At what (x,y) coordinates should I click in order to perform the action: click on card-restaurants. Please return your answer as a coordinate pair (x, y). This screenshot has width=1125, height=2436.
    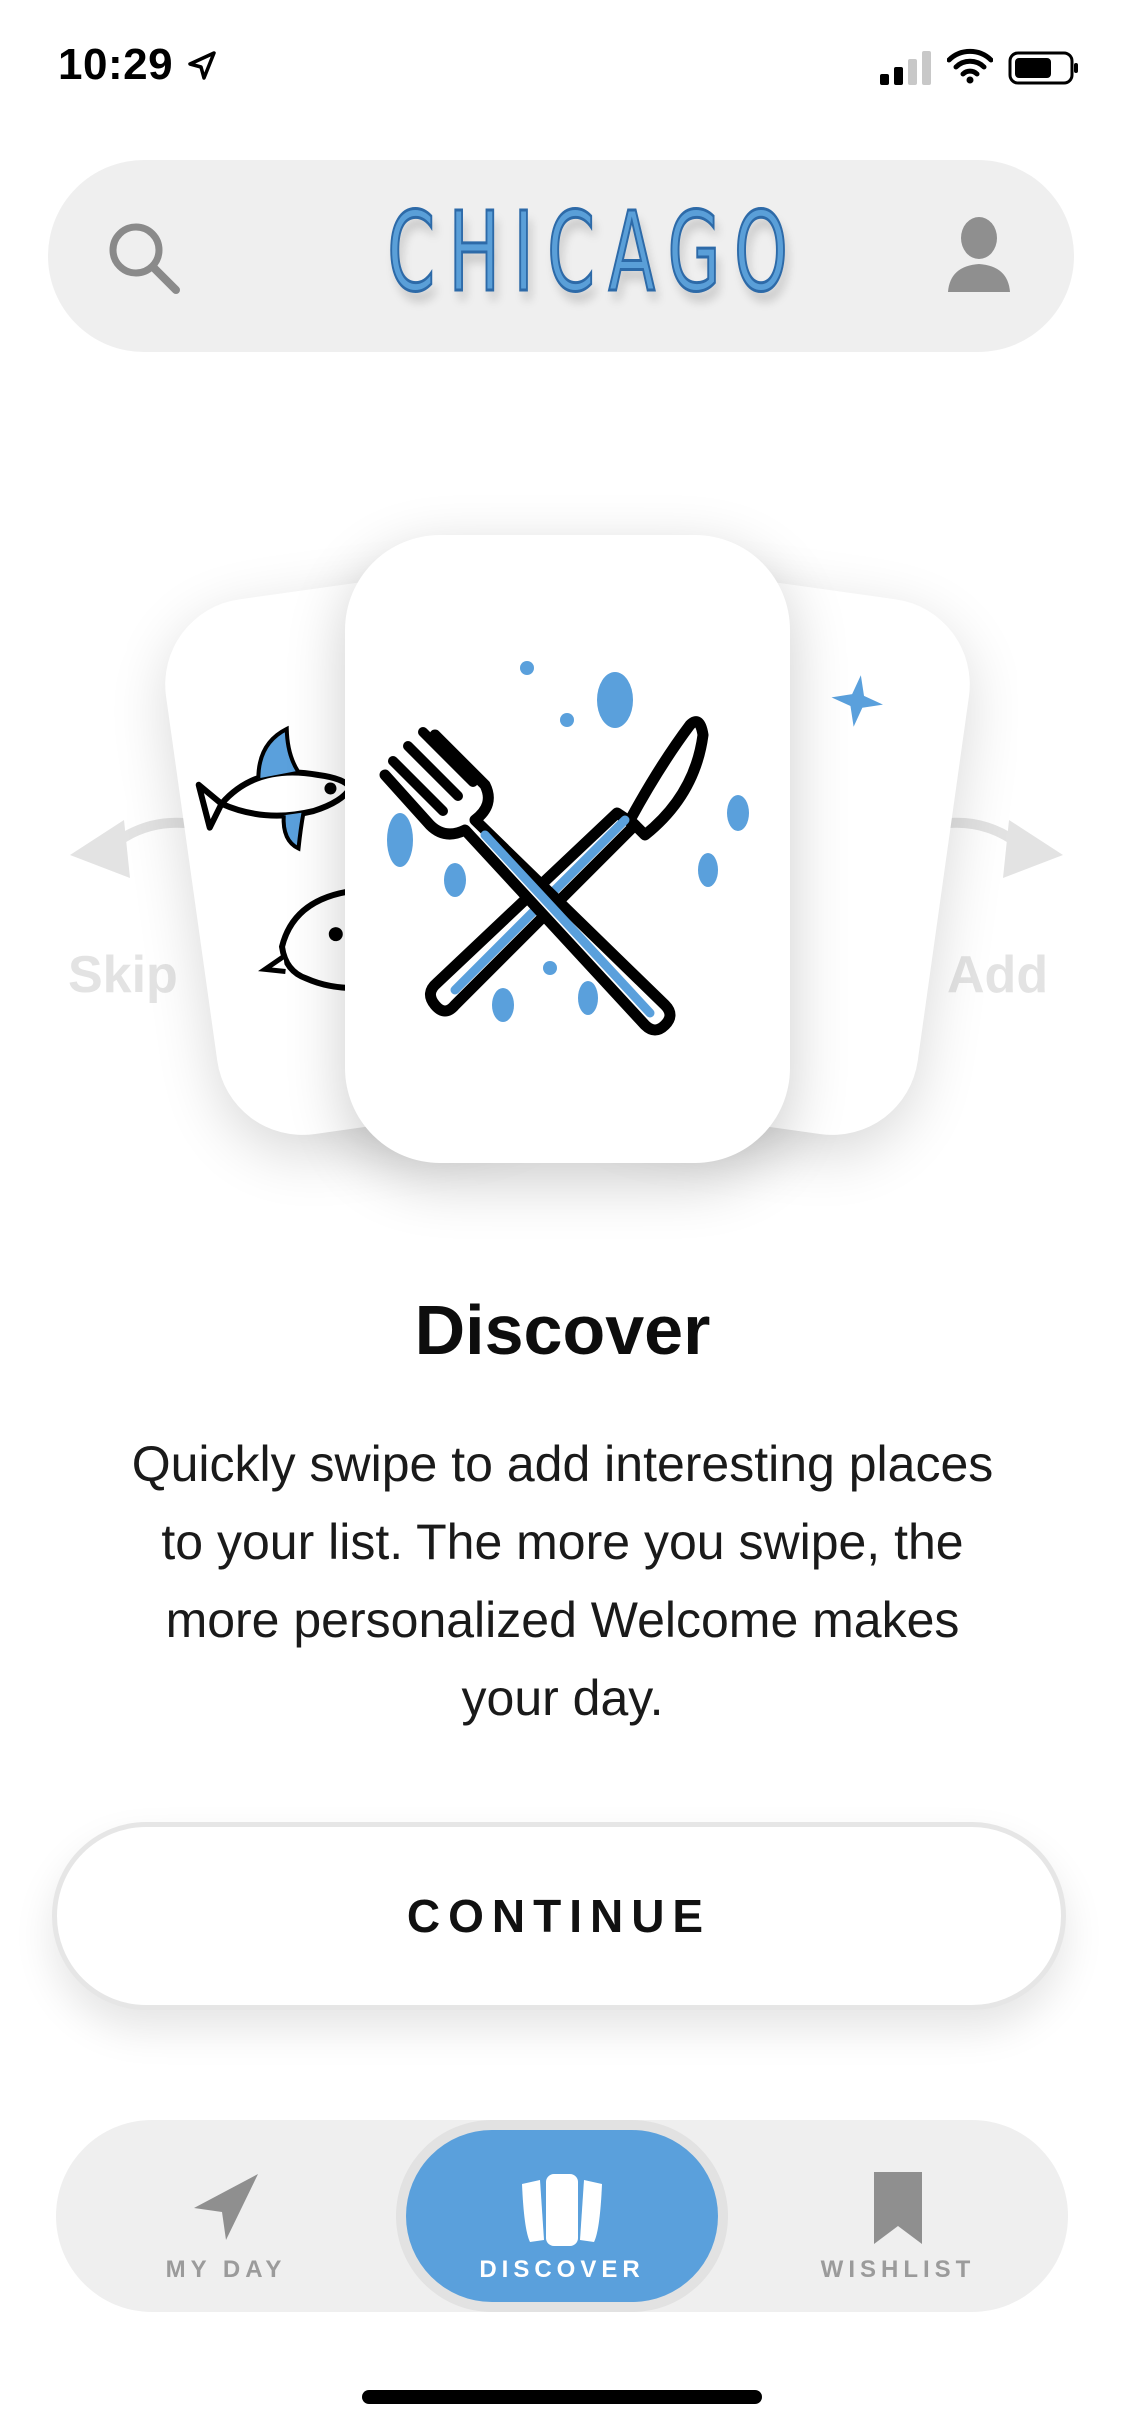
    Looking at the image, I should click on (567, 849).